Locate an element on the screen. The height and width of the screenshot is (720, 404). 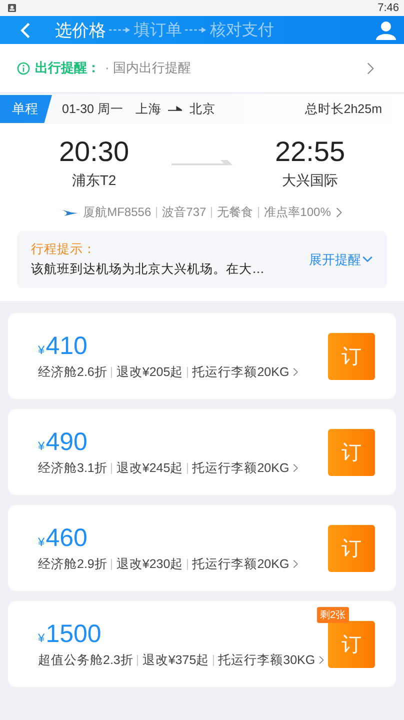
step-label: 选价格 is located at coordinates (80, 31).